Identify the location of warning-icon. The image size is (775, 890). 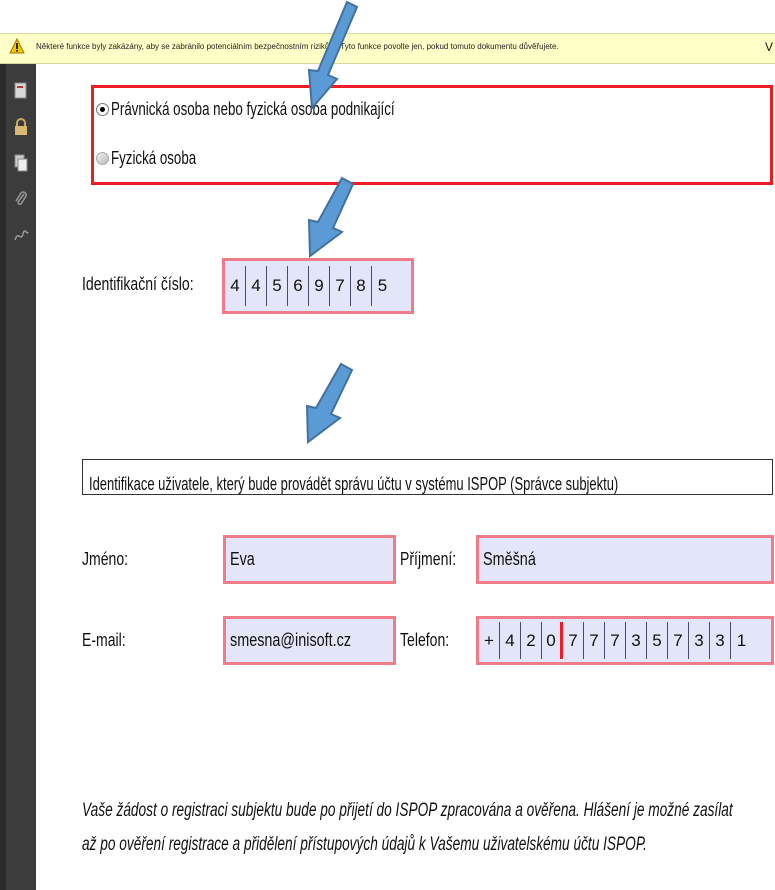
(17, 46).